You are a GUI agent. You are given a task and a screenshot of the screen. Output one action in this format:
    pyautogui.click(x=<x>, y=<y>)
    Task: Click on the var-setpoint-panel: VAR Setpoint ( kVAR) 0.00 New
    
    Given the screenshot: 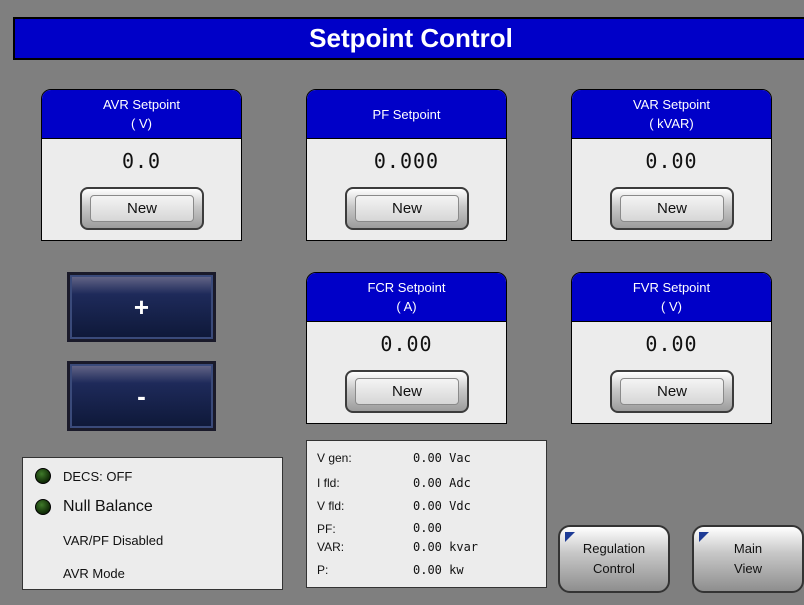 What is the action you would take?
    pyautogui.click(x=671, y=165)
    